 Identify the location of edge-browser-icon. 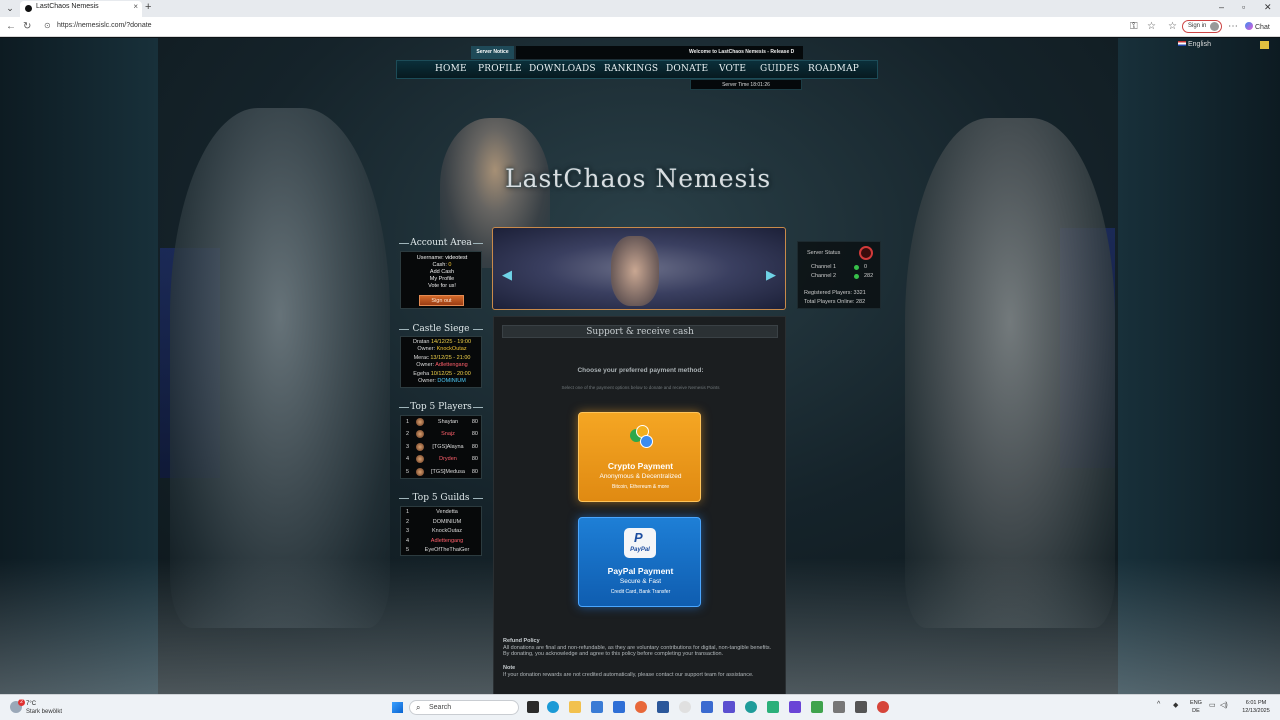
(553, 707).